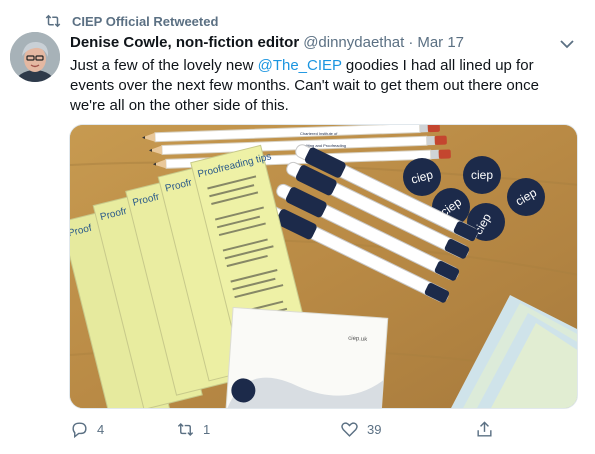 Image resolution: width=595 pixels, height=454 pixels. I want to click on retweet-button: 1, so click(193, 429).